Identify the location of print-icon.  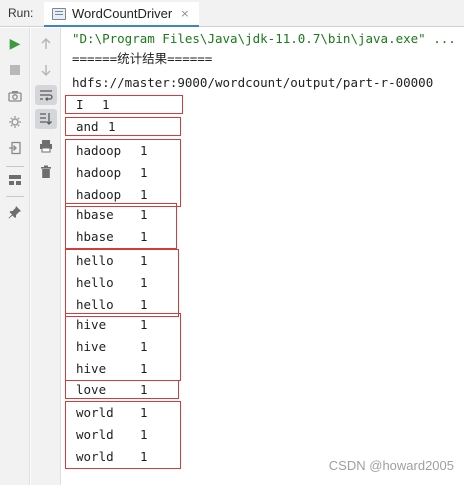
(46, 146).